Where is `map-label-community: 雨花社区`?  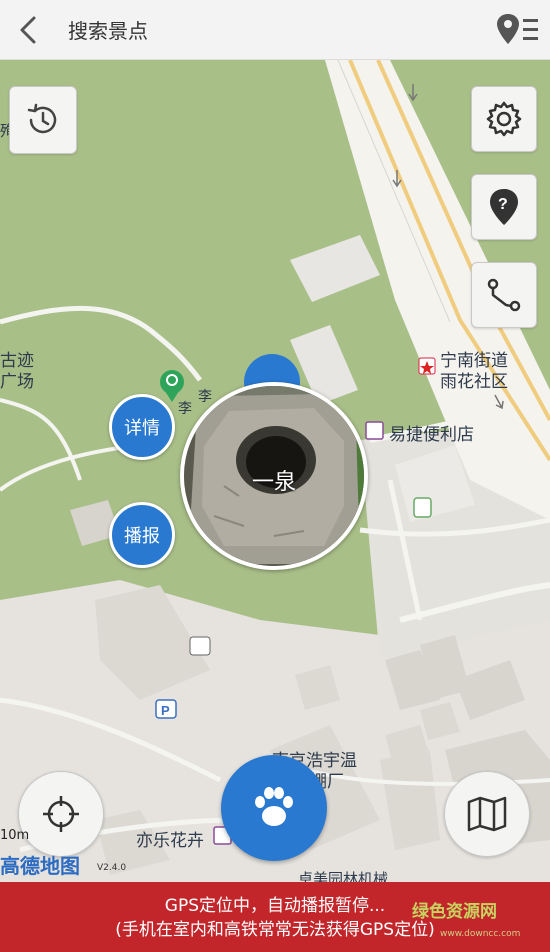
map-label-community: 雨花社区 is located at coordinates (474, 382).